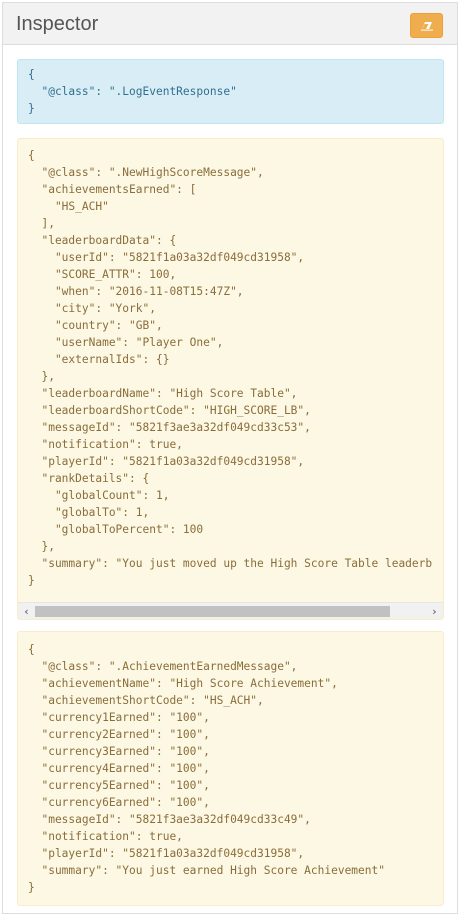  Describe the element at coordinates (212, 611) in the screenshot. I see `scrollbar-thumb` at that location.